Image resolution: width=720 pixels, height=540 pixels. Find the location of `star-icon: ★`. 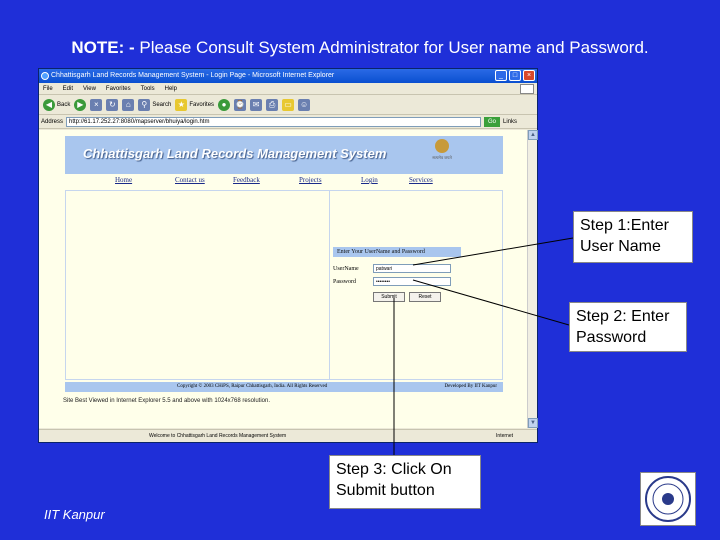

star-icon: ★ is located at coordinates (181, 104).